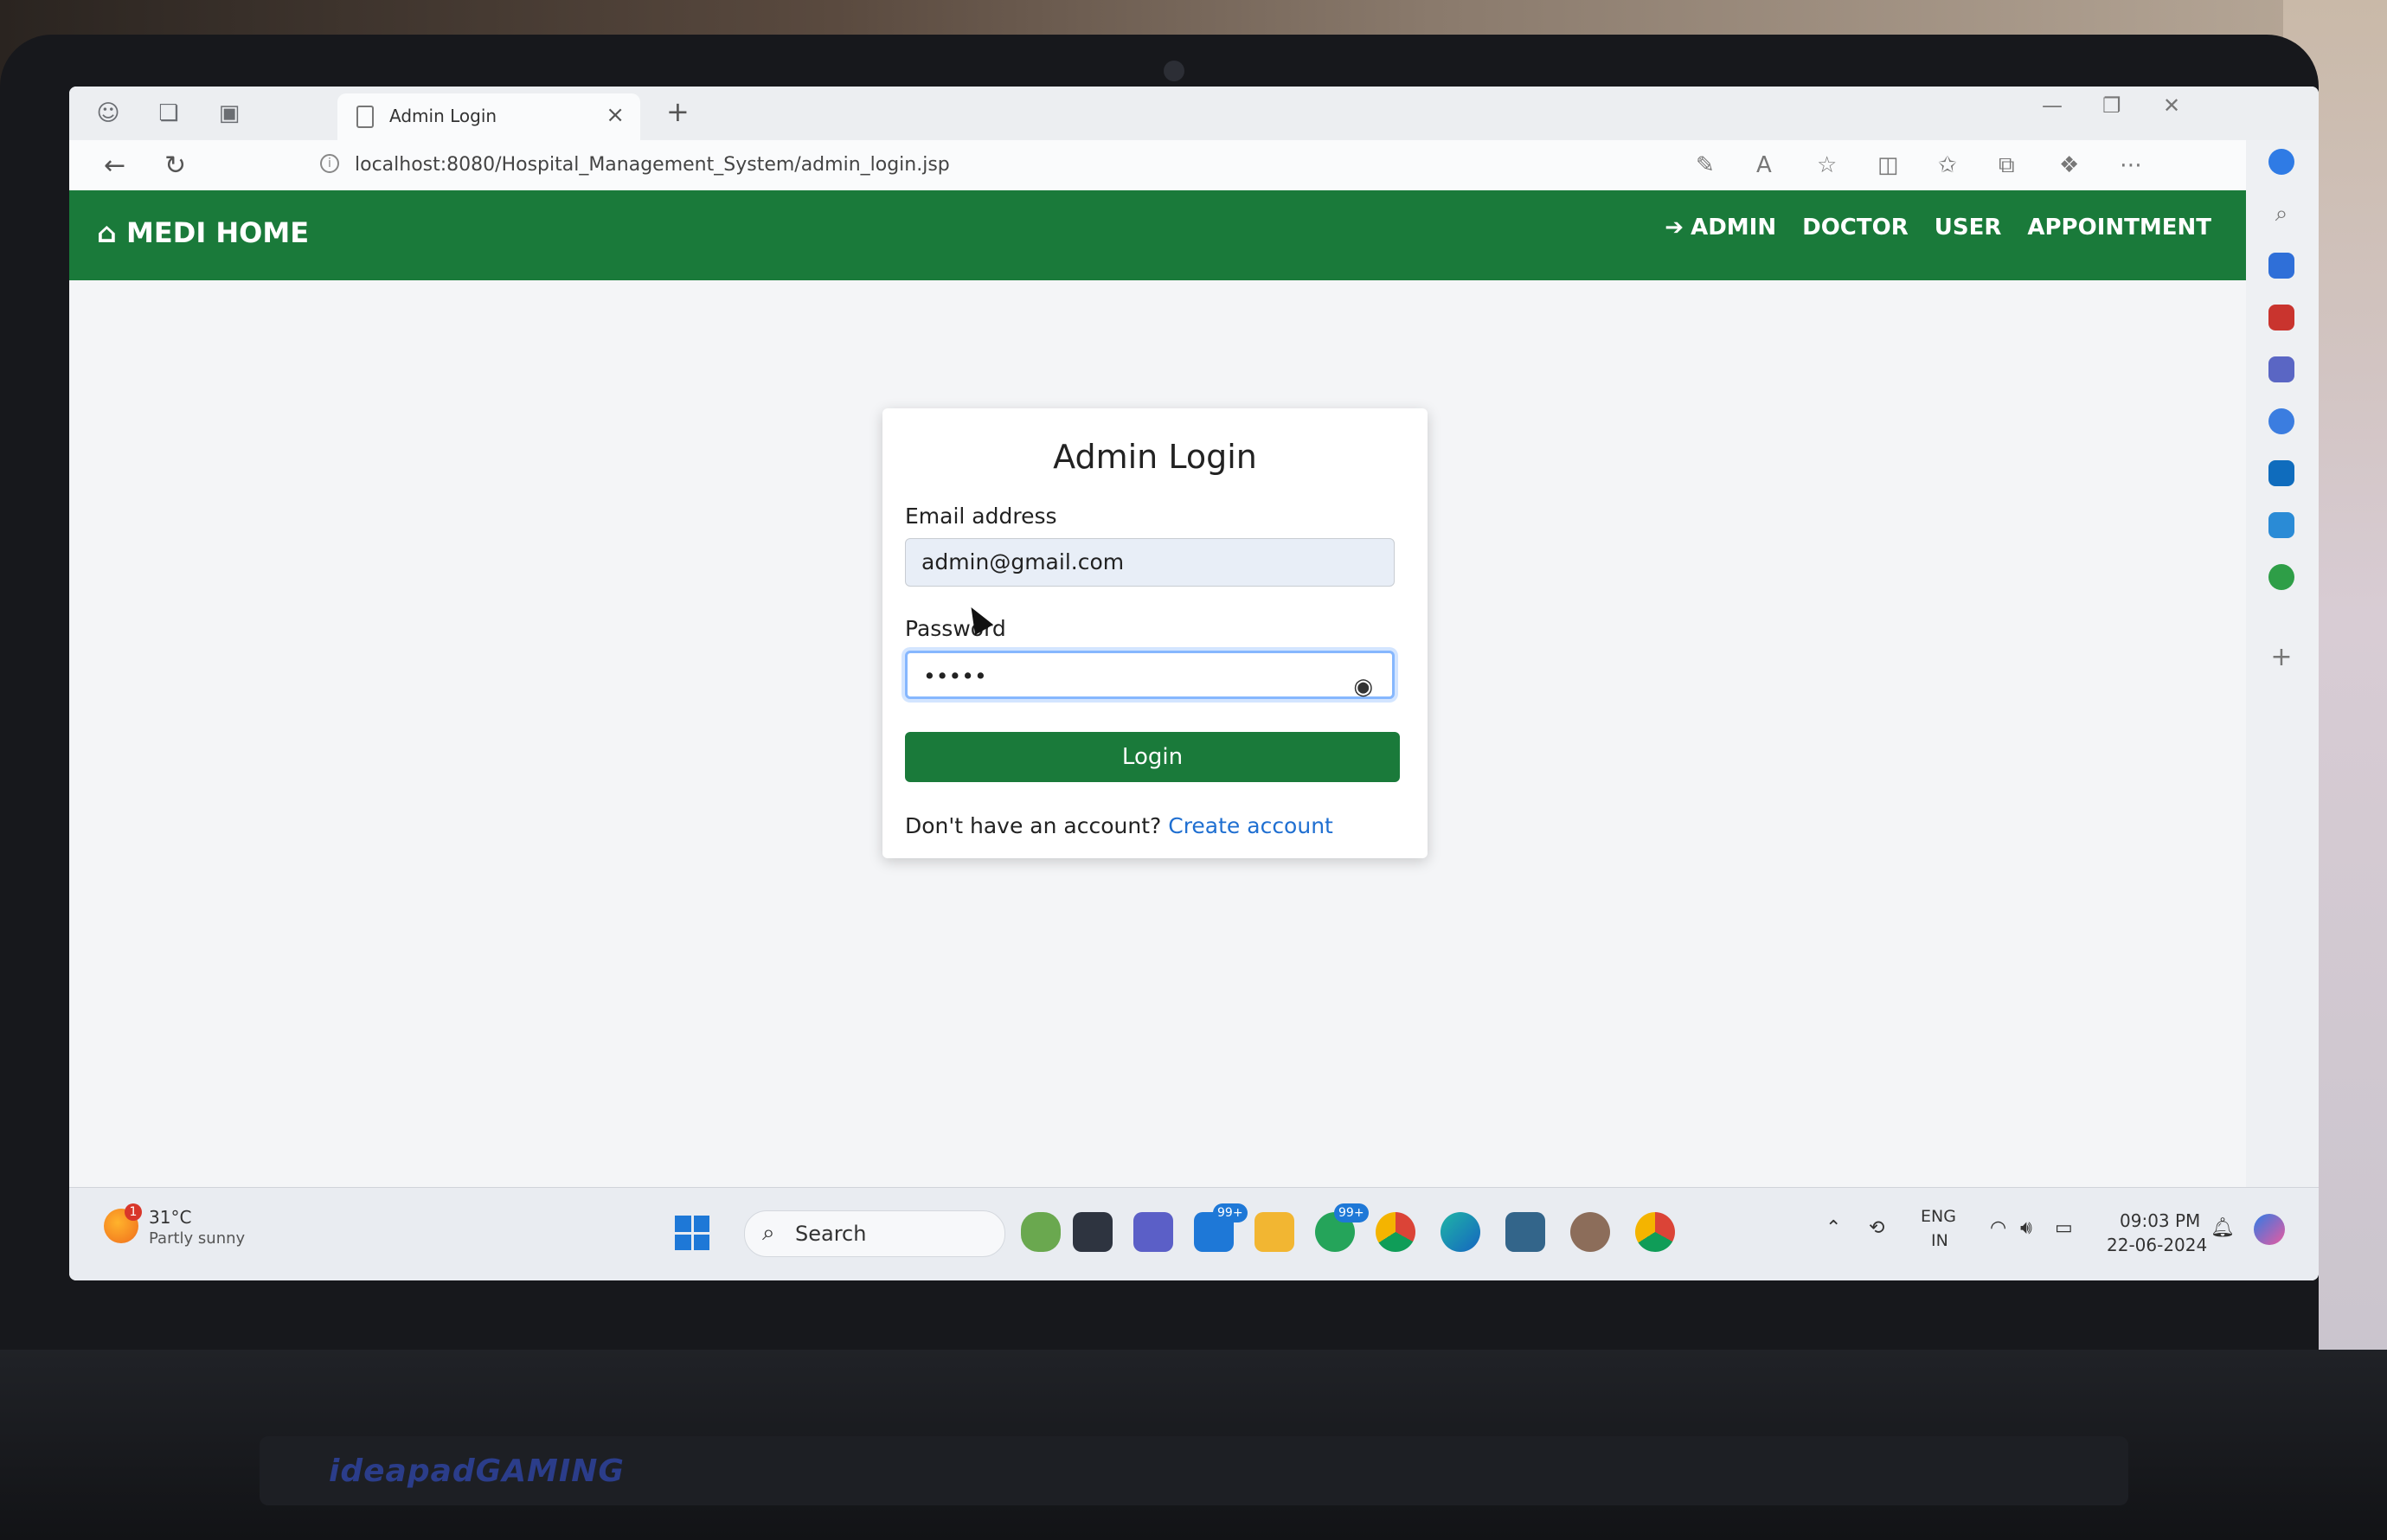 Image resolution: width=2387 pixels, height=1540 pixels. Describe the element at coordinates (615, 115) in the screenshot. I see `tab-close-button: ×` at that location.